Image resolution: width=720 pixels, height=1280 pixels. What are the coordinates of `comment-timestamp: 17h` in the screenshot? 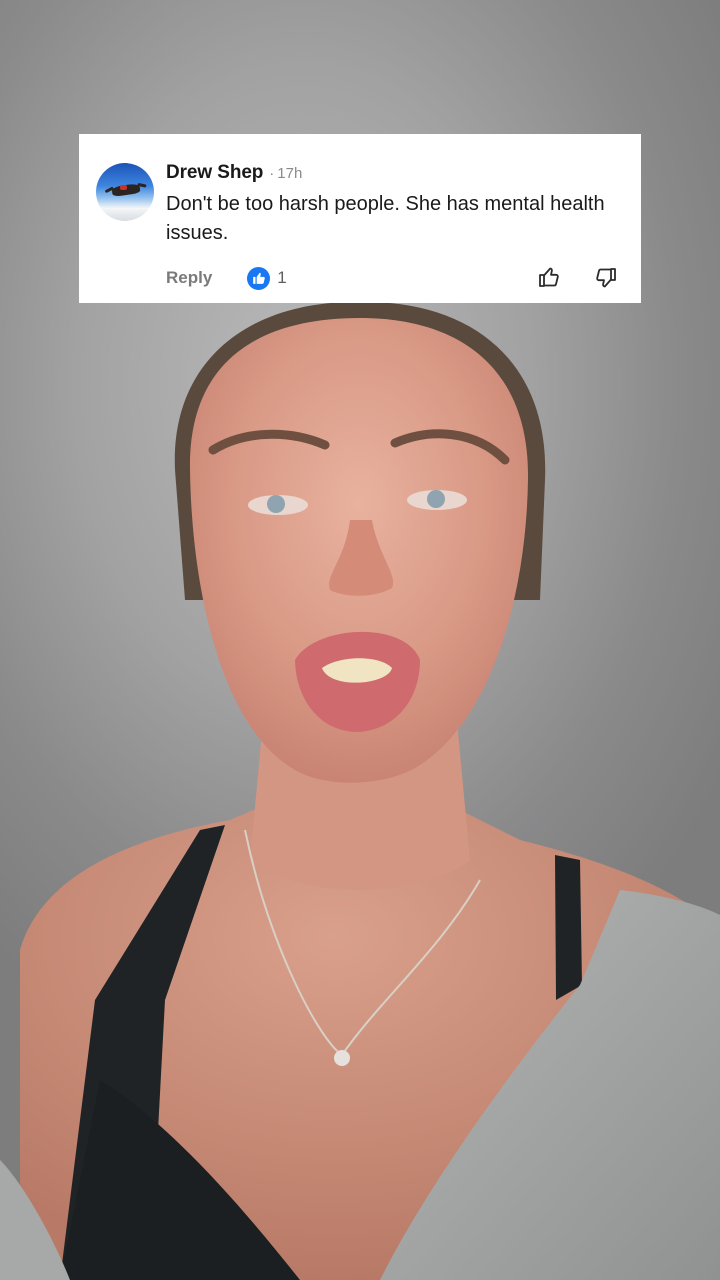 It's located at (290, 173).